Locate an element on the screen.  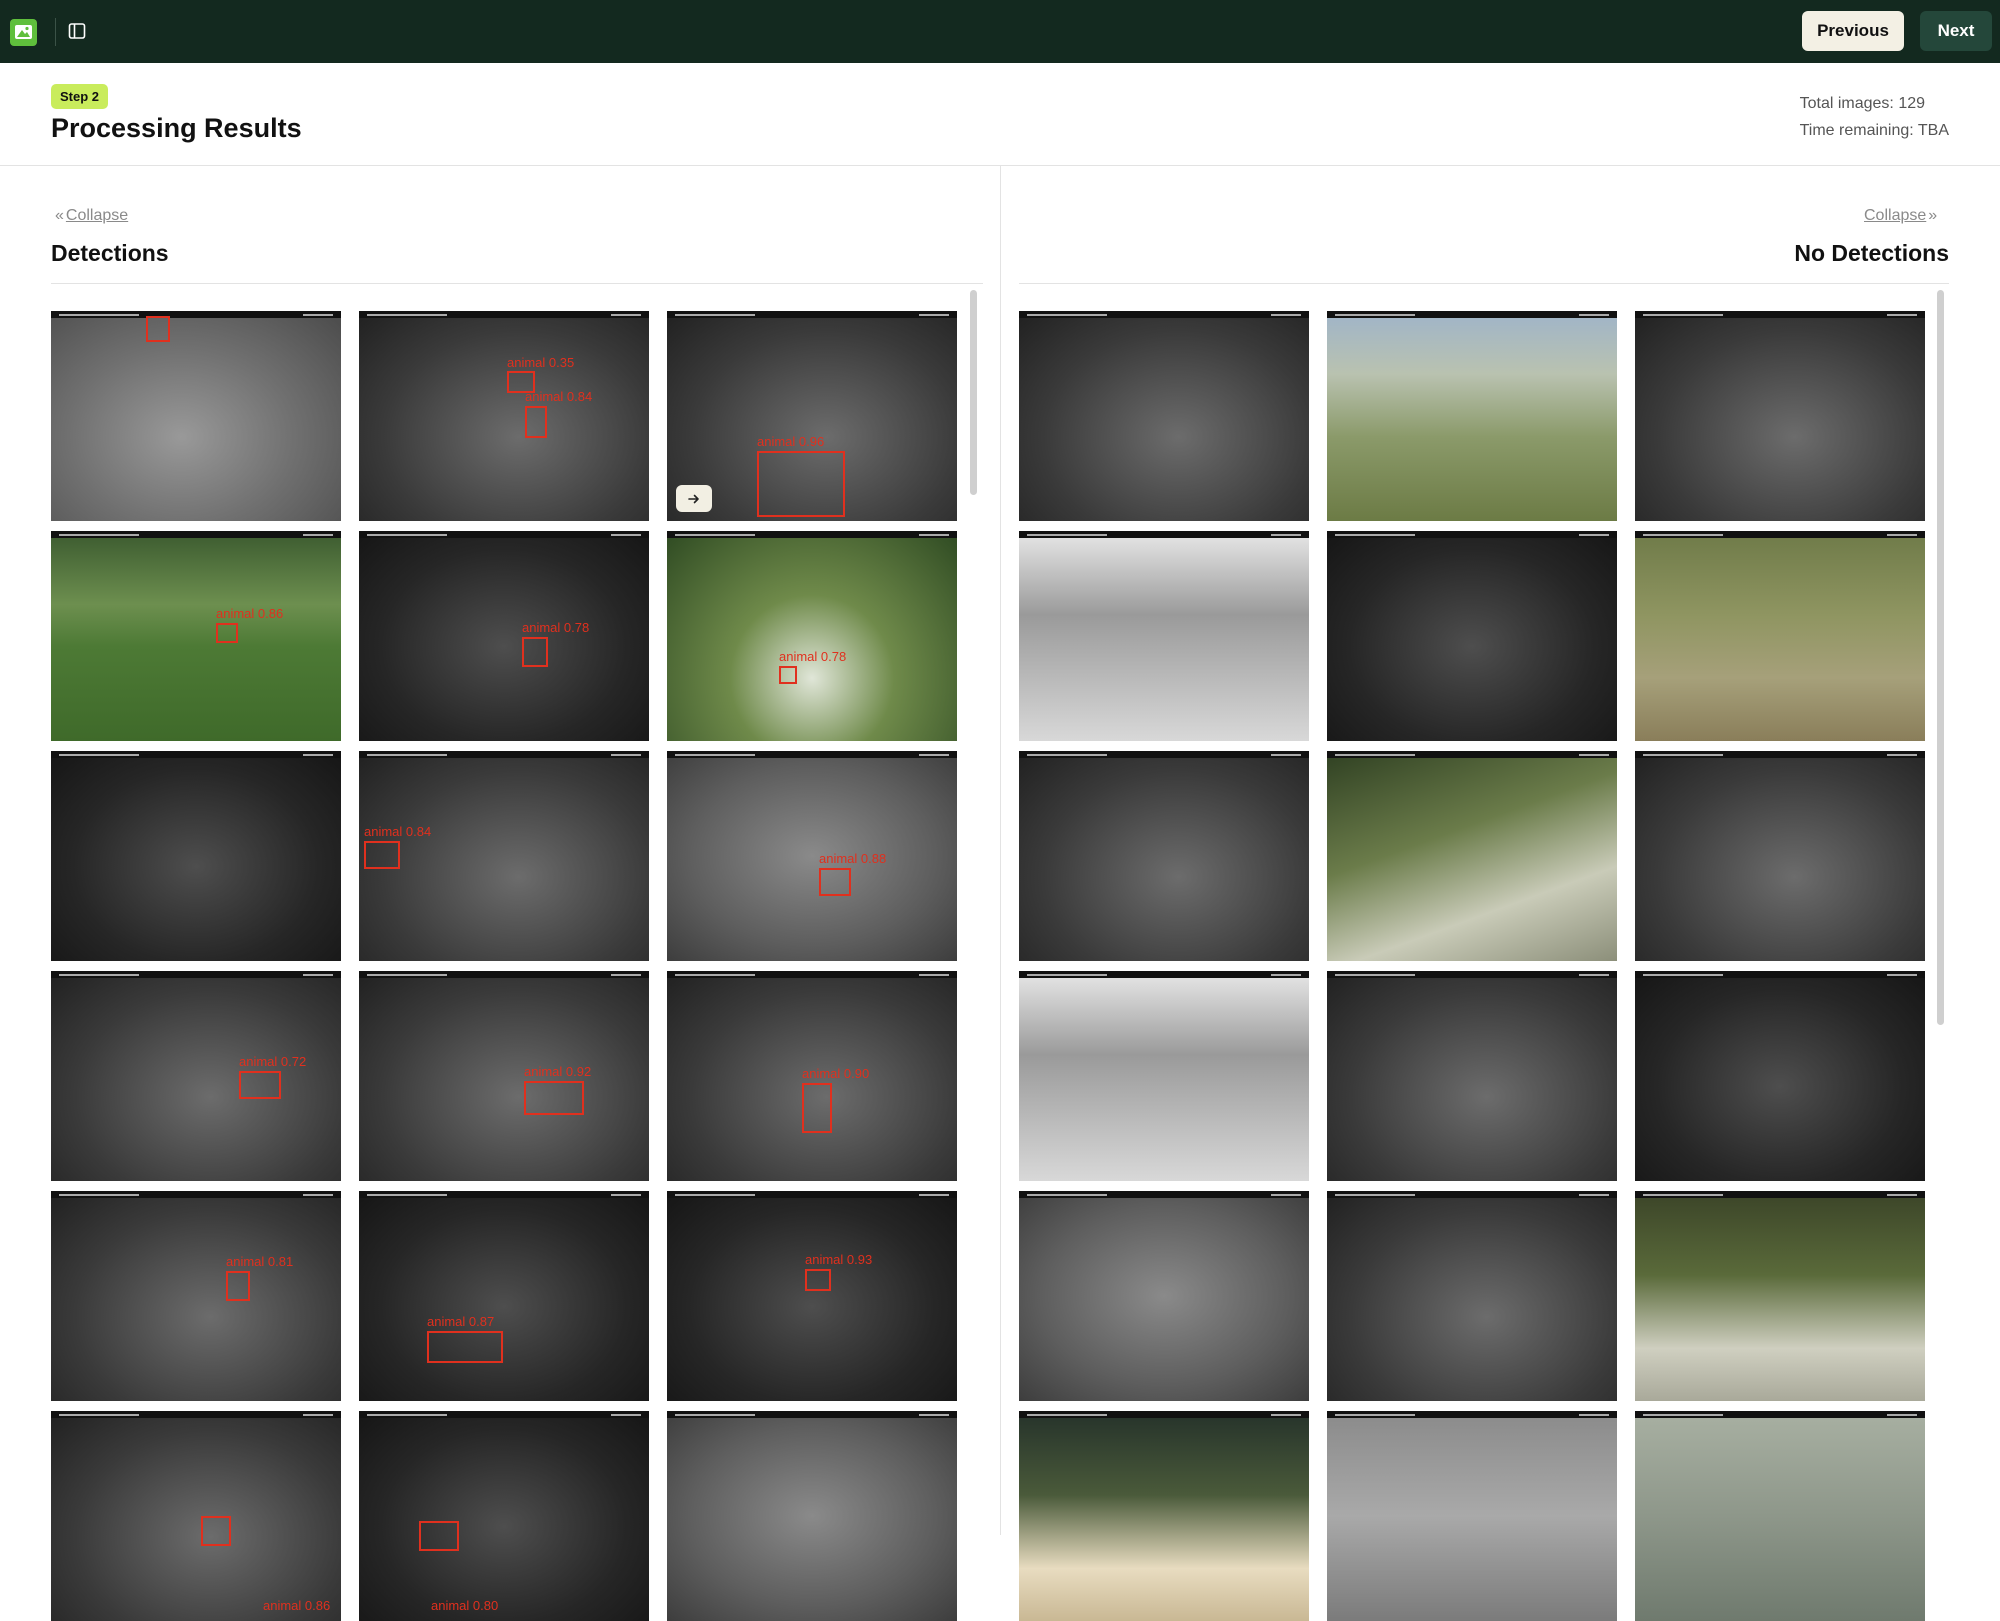
detection-thumbnail: animal 0.81 is located at coordinates (196, 1296).